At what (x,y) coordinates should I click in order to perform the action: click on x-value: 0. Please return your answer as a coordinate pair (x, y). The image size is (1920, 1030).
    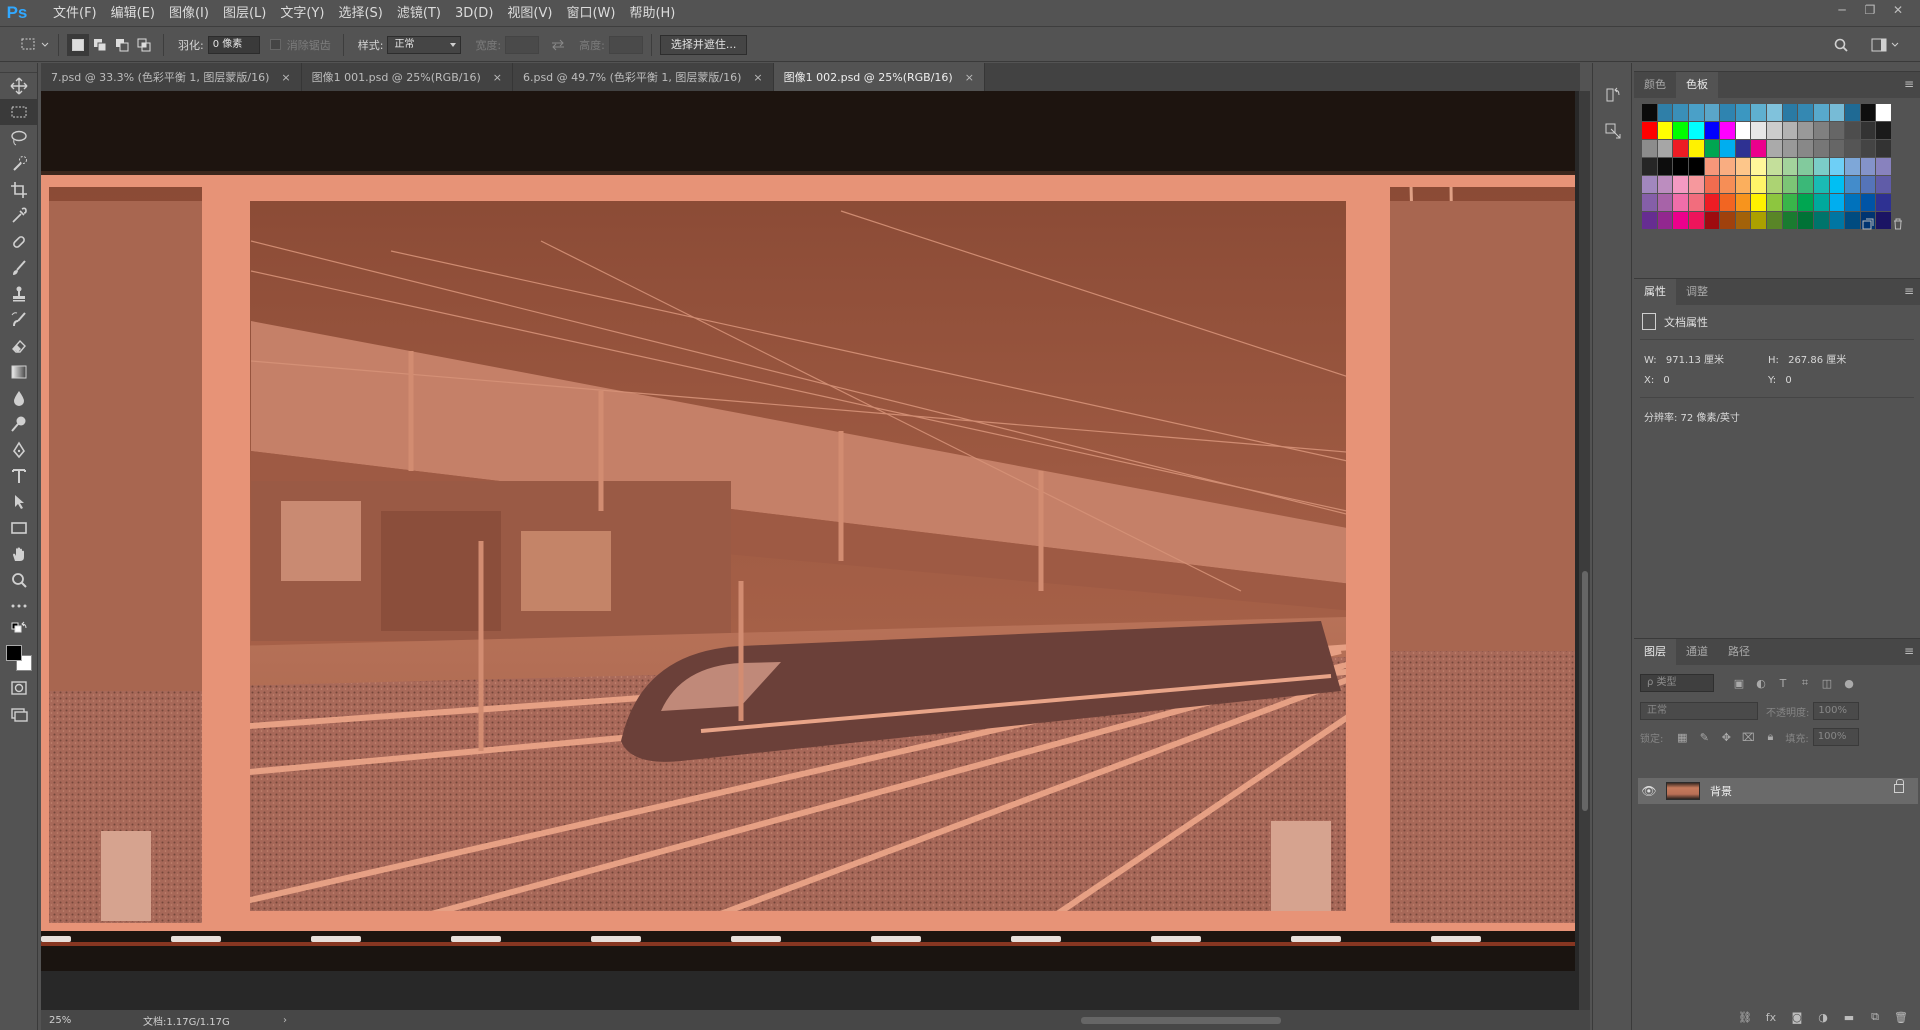
    Looking at the image, I should click on (1666, 380).